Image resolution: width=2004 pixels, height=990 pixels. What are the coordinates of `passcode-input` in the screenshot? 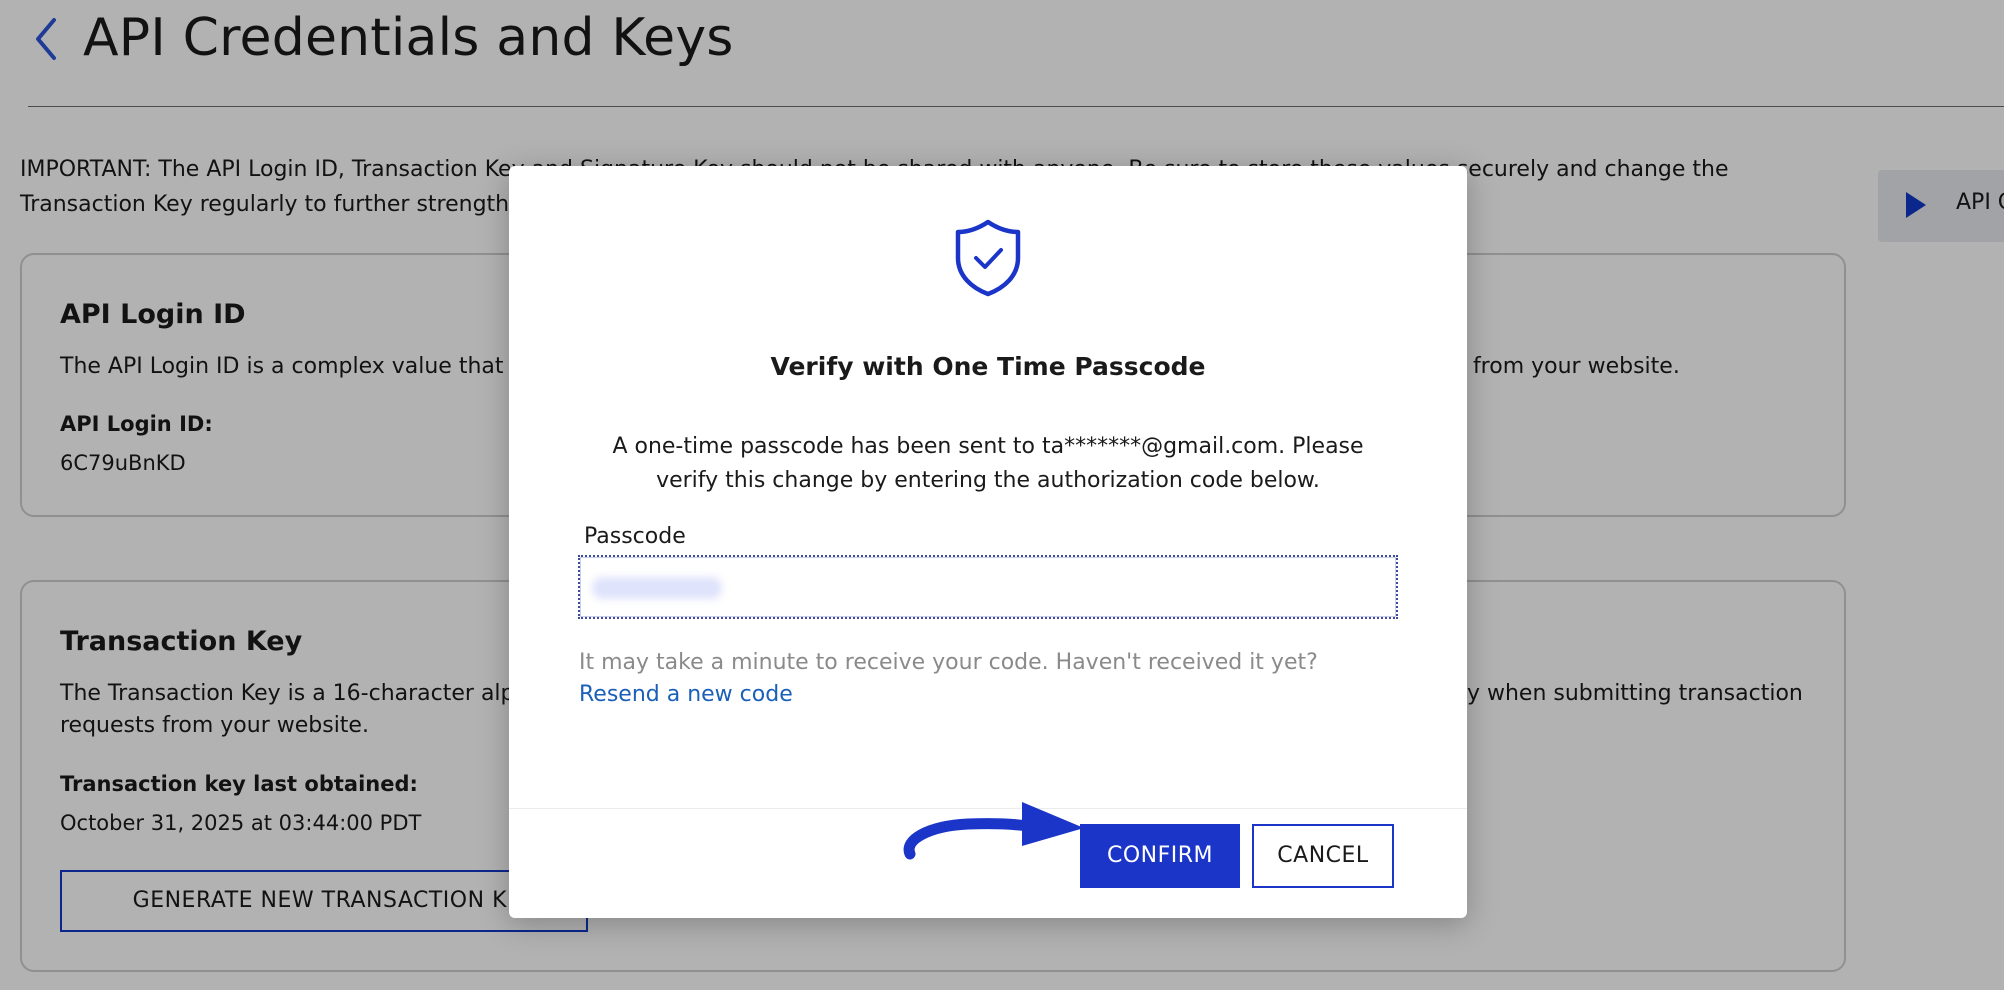 It's located at (988, 587).